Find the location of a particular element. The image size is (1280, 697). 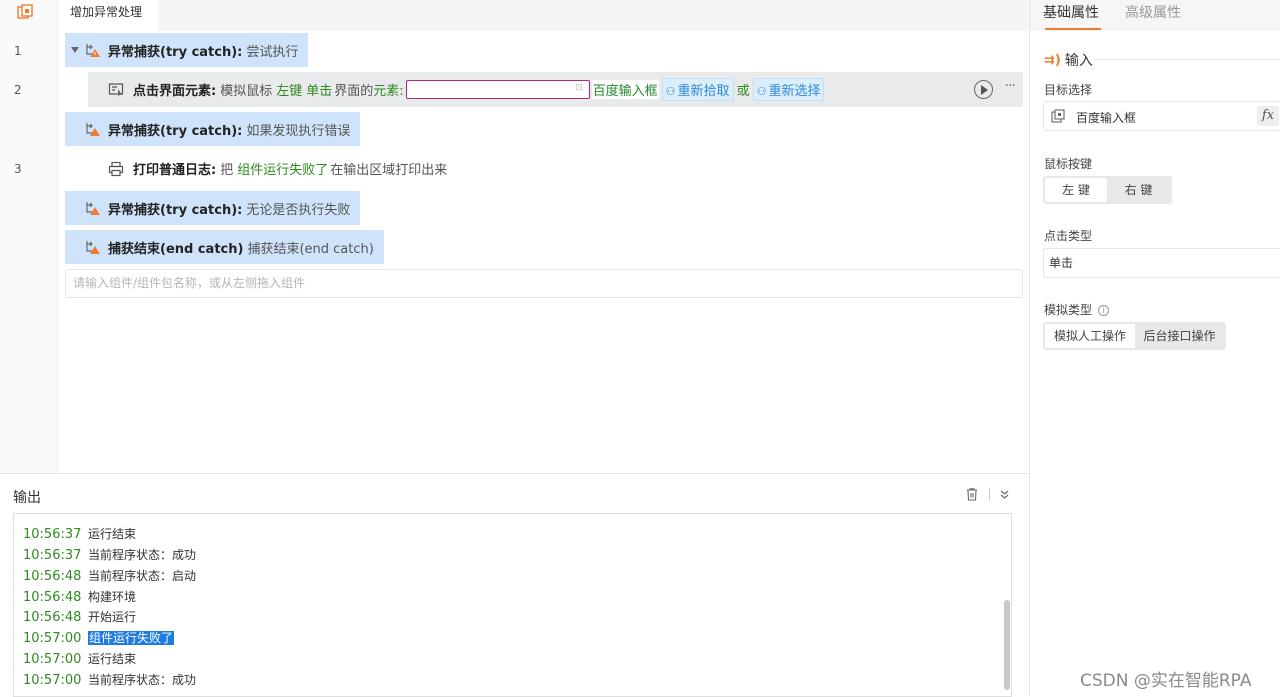

end-catch-block: 捕获结束(end catch) 捕获结束(end catch) is located at coordinates (224, 247).